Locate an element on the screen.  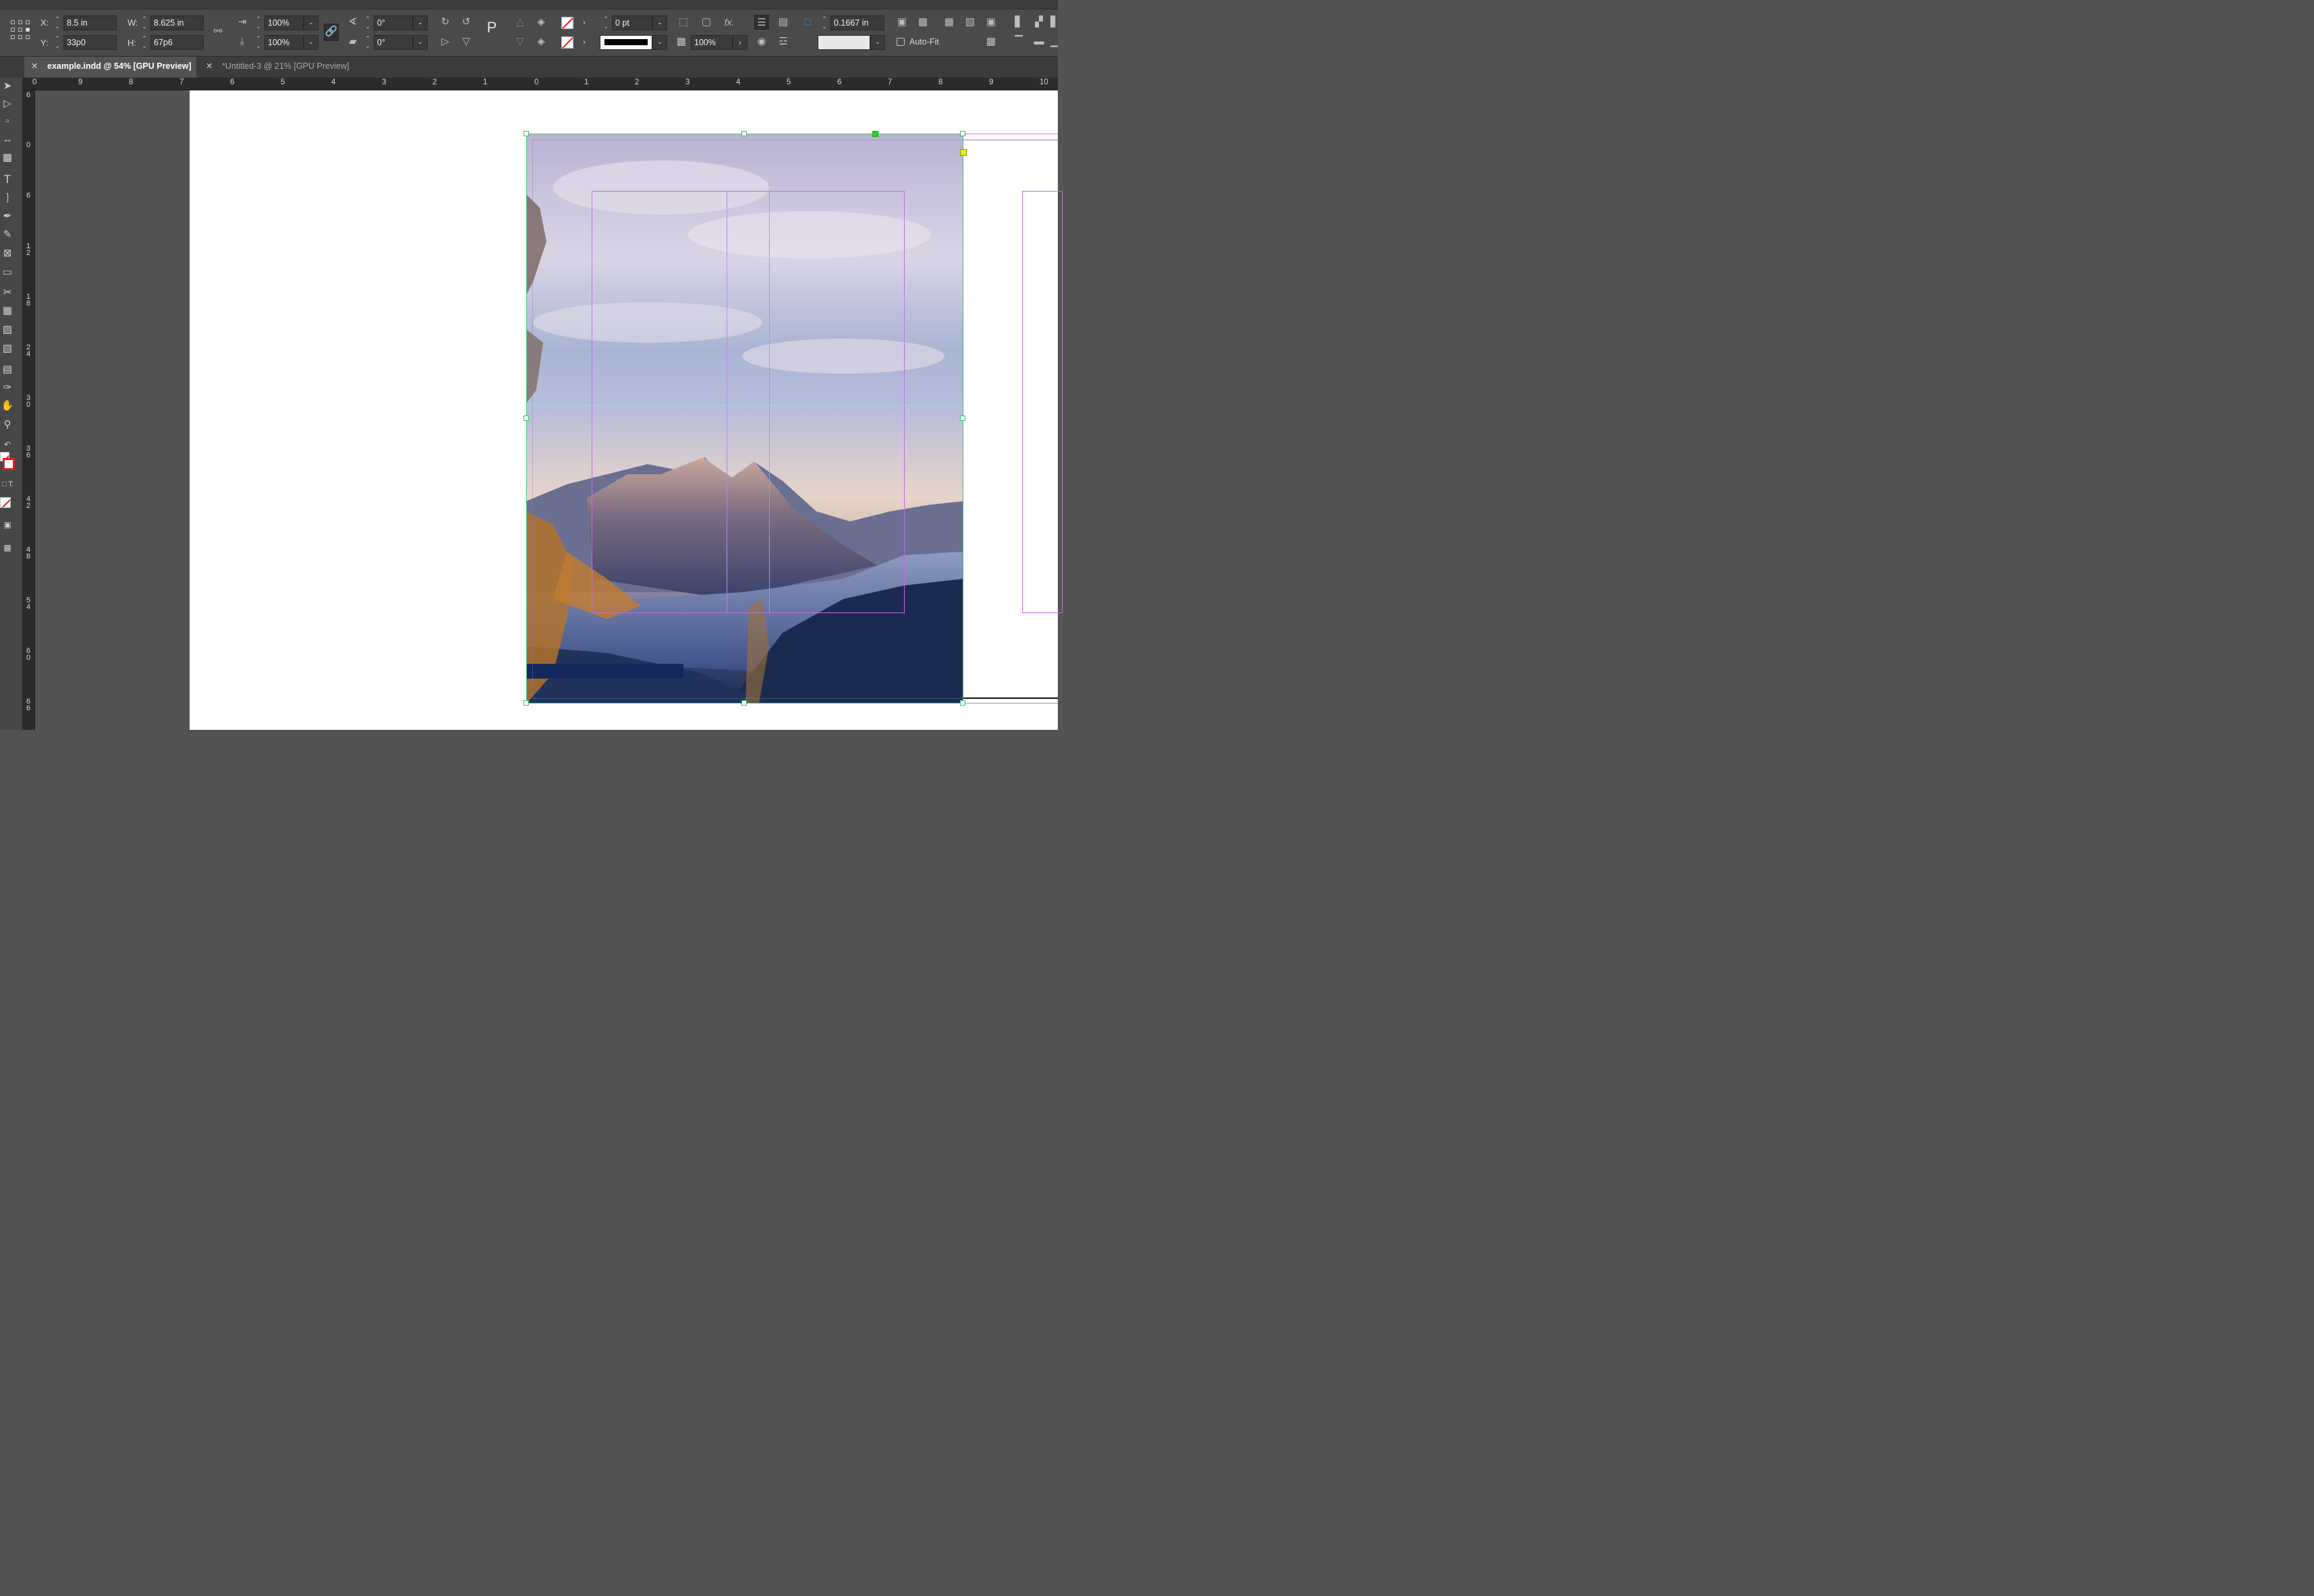
align-bottom-edges-icon: ▁ is located at coordinates (1054, 41).